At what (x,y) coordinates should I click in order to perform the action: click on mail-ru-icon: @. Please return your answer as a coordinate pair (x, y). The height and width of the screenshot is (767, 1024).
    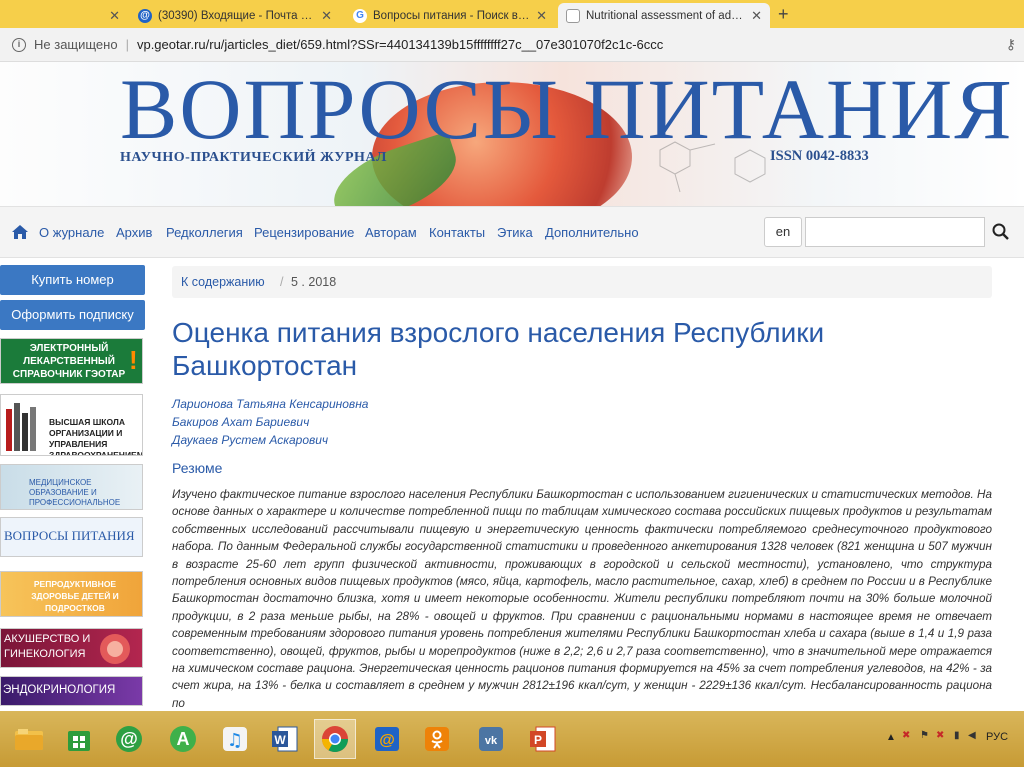
    Looking at the image, I should click on (387, 739).